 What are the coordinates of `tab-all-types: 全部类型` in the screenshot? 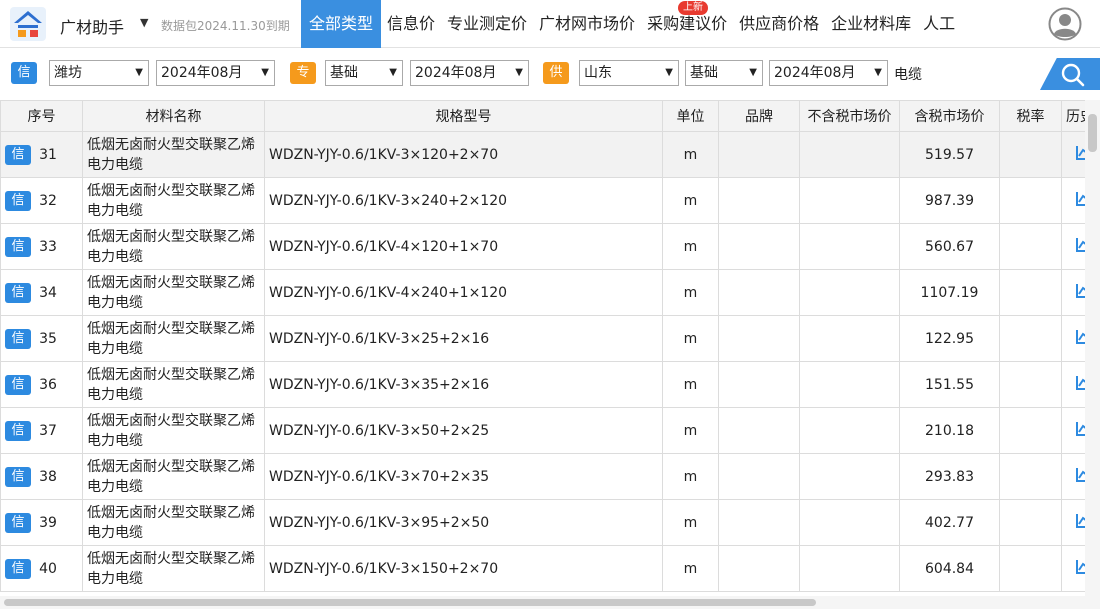 It's located at (341, 24).